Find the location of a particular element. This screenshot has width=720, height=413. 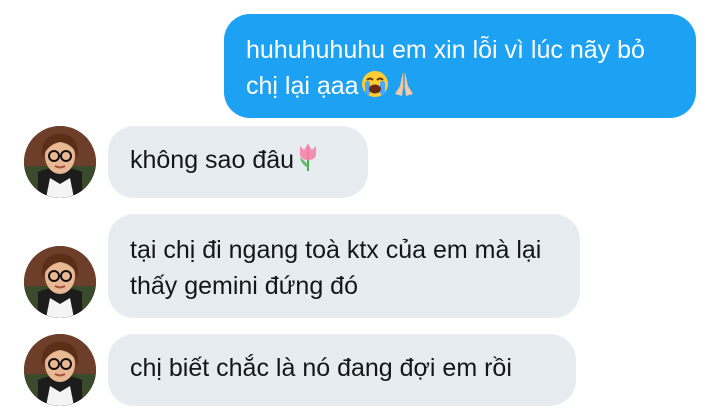

received-message-bubble: không sao đâu is located at coordinates (238, 162).